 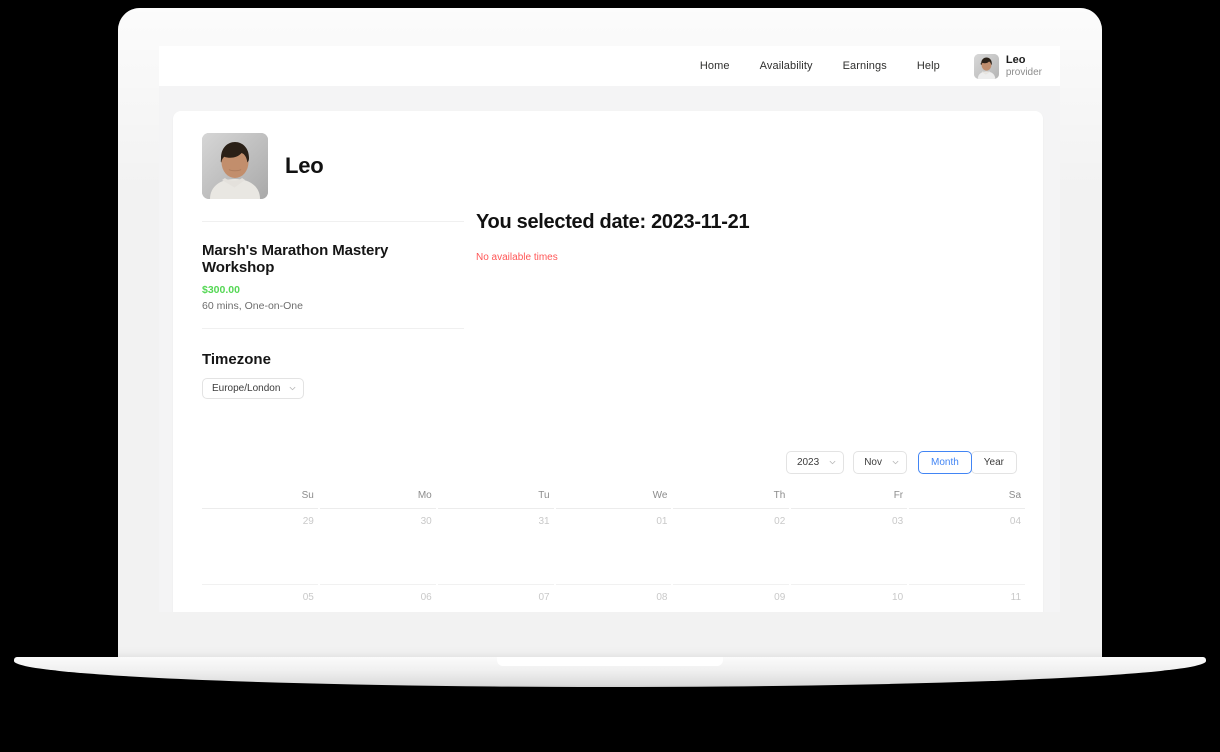 I want to click on calendar-weekday-sa: Sa, so click(x=967, y=499).